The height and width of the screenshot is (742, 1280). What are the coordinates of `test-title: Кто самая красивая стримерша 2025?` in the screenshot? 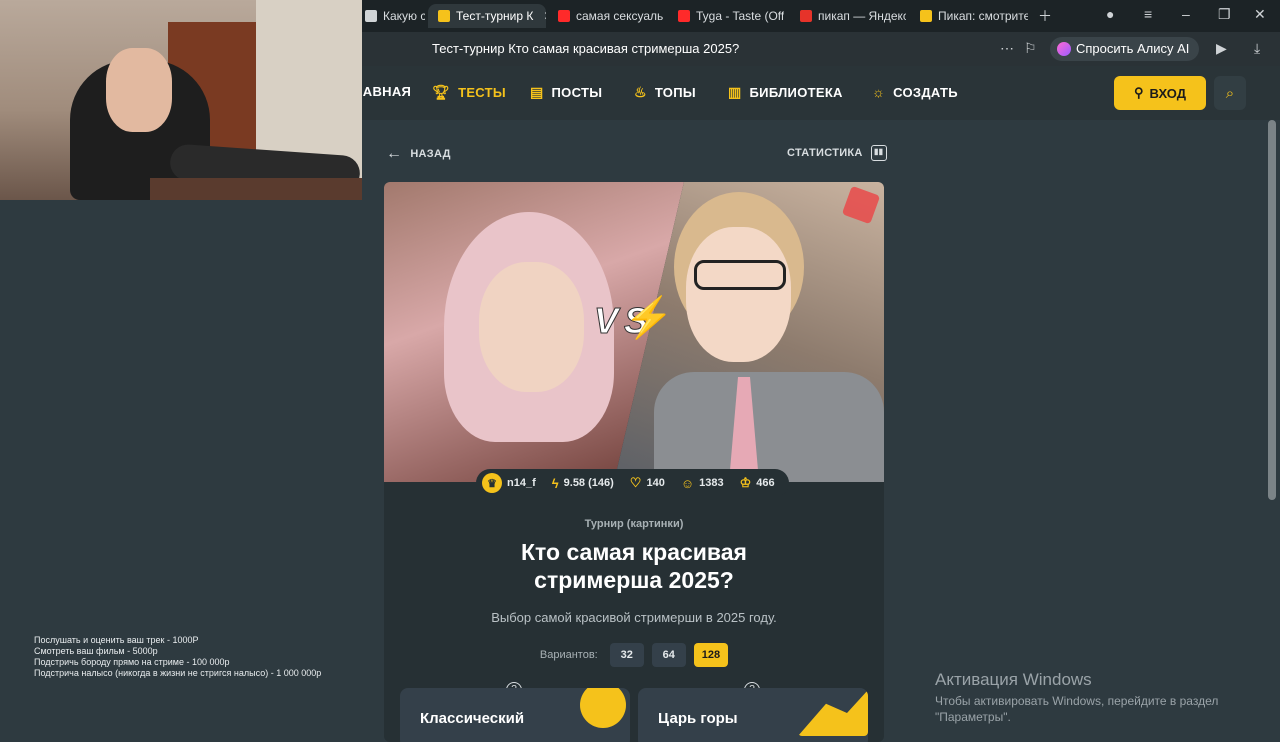 It's located at (634, 566).